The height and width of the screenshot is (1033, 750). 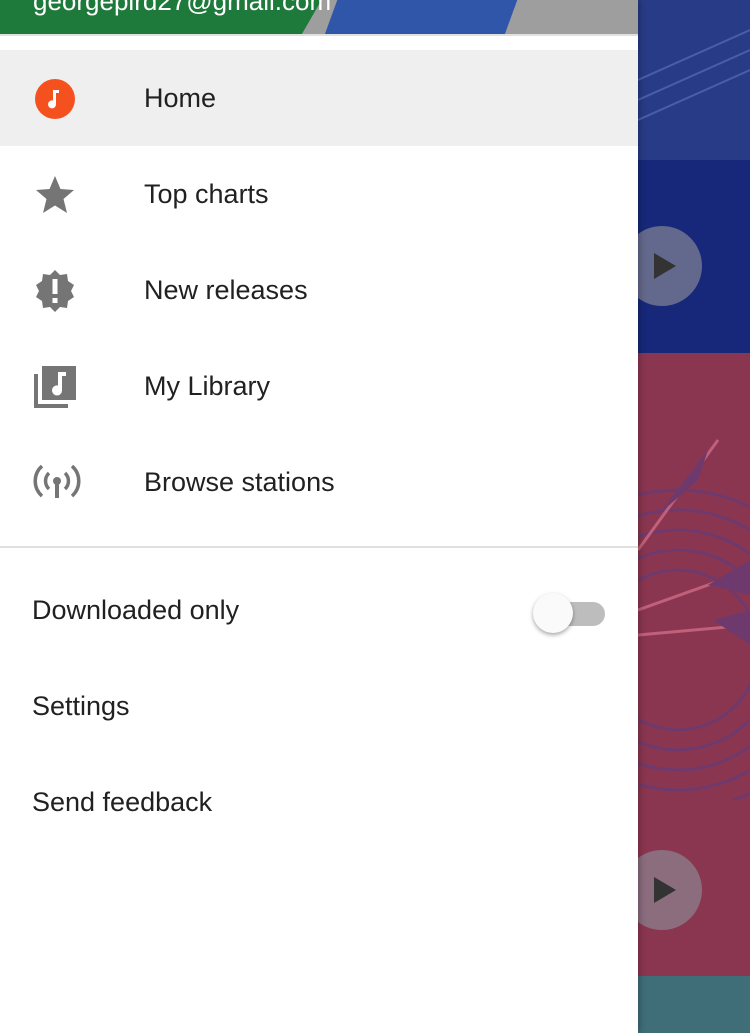 I want to click on nav-item-label: New releases, so click(x=226, y=290).